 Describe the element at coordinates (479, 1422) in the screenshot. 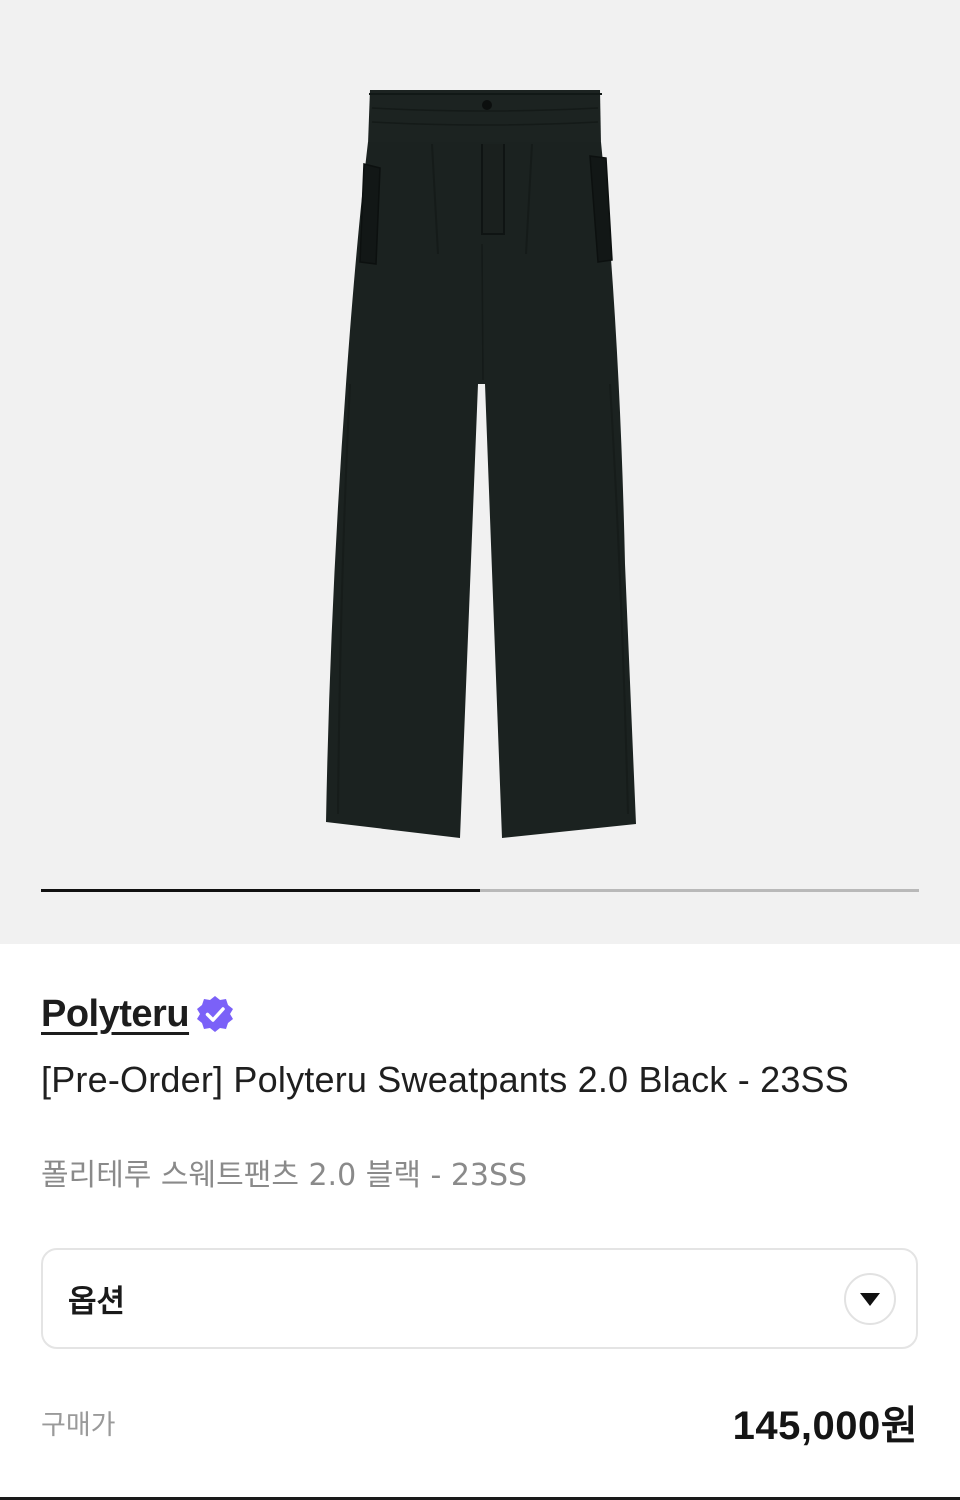

I see `price-row: 구매가 145,000원` at that location.